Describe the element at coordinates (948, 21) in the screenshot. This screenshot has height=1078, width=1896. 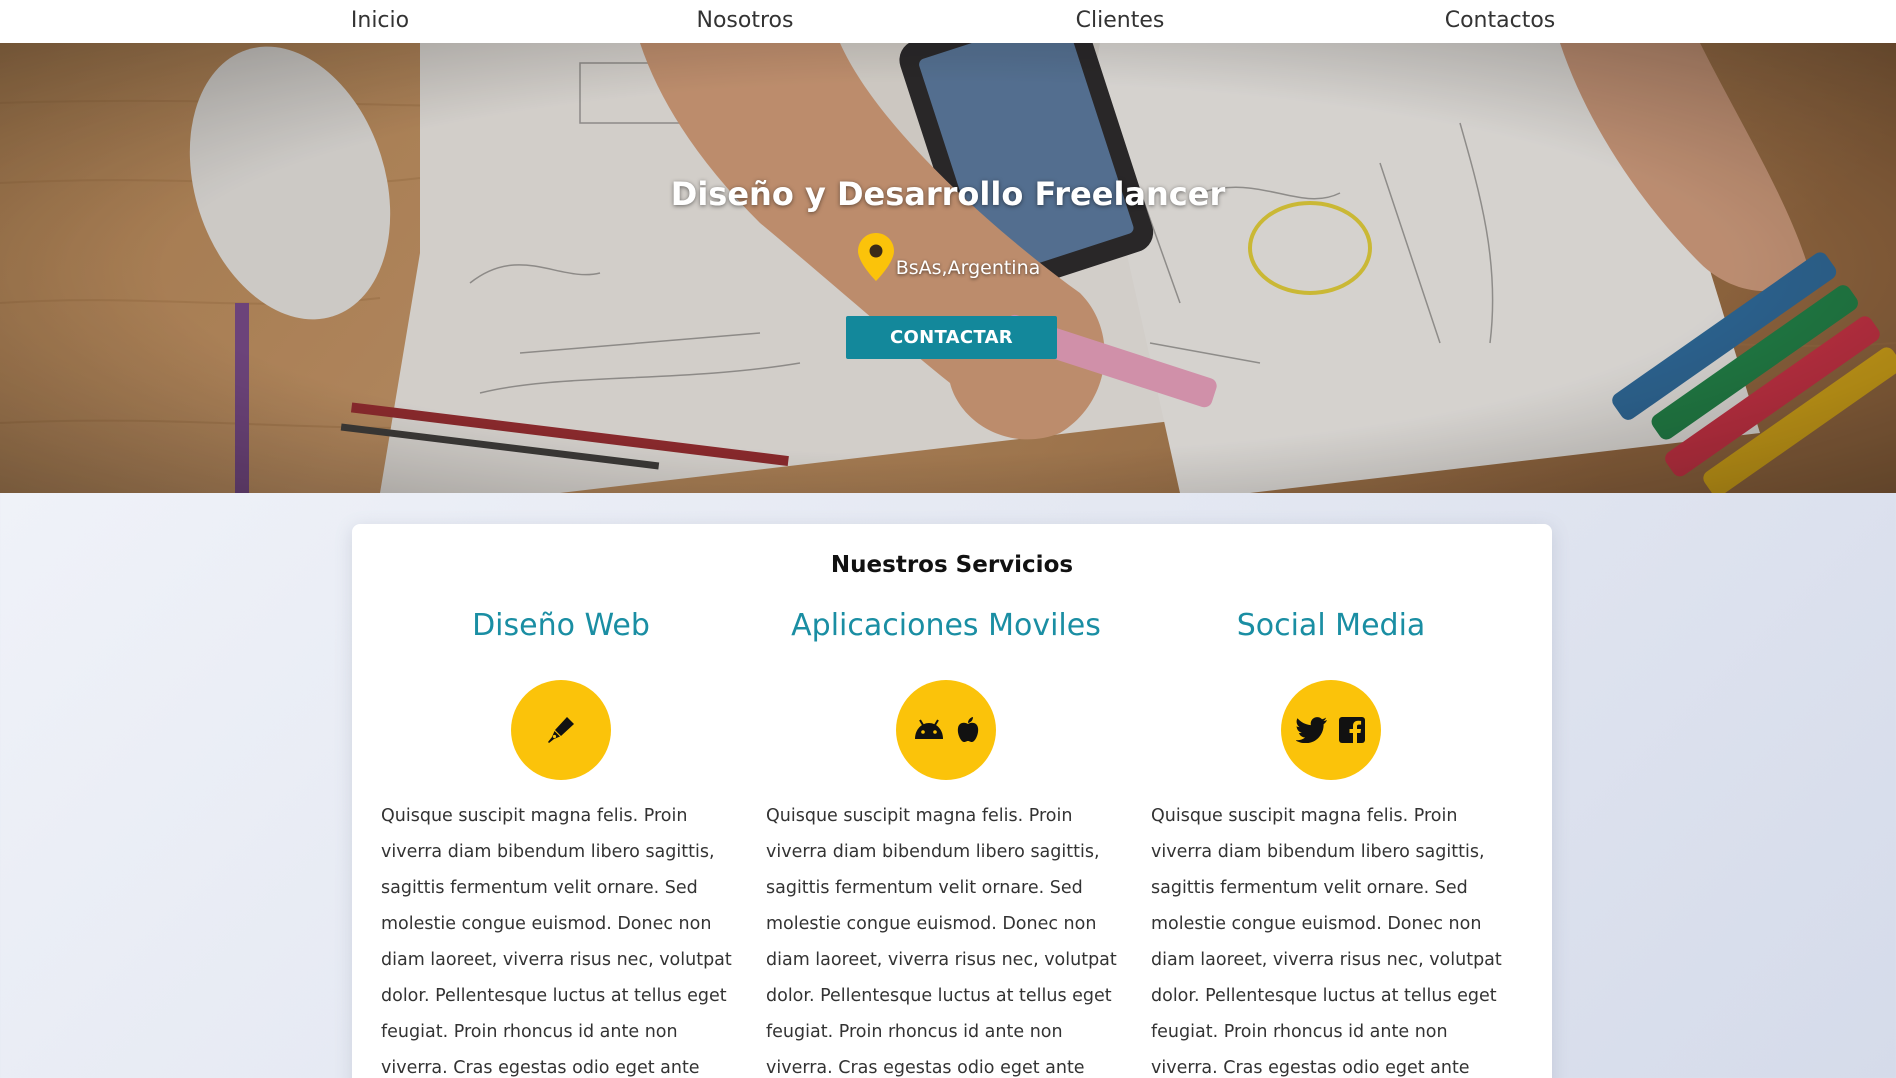
I see `top-navigation: Inicio Nosotros Clientes Contactos` at that location.